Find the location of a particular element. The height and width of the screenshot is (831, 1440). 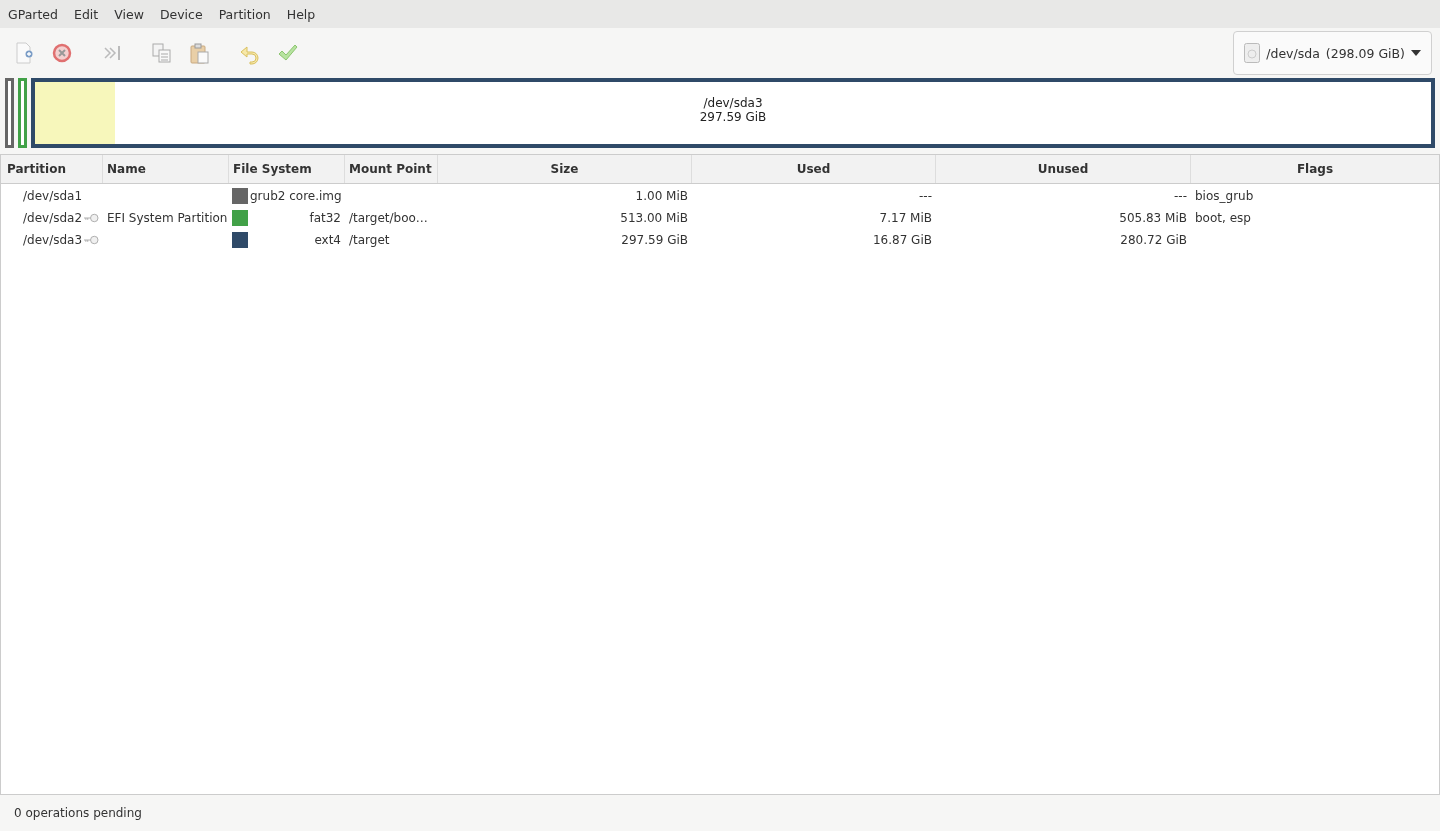

size-cell: 1.00 MiB is located at coordinates (661, 196).